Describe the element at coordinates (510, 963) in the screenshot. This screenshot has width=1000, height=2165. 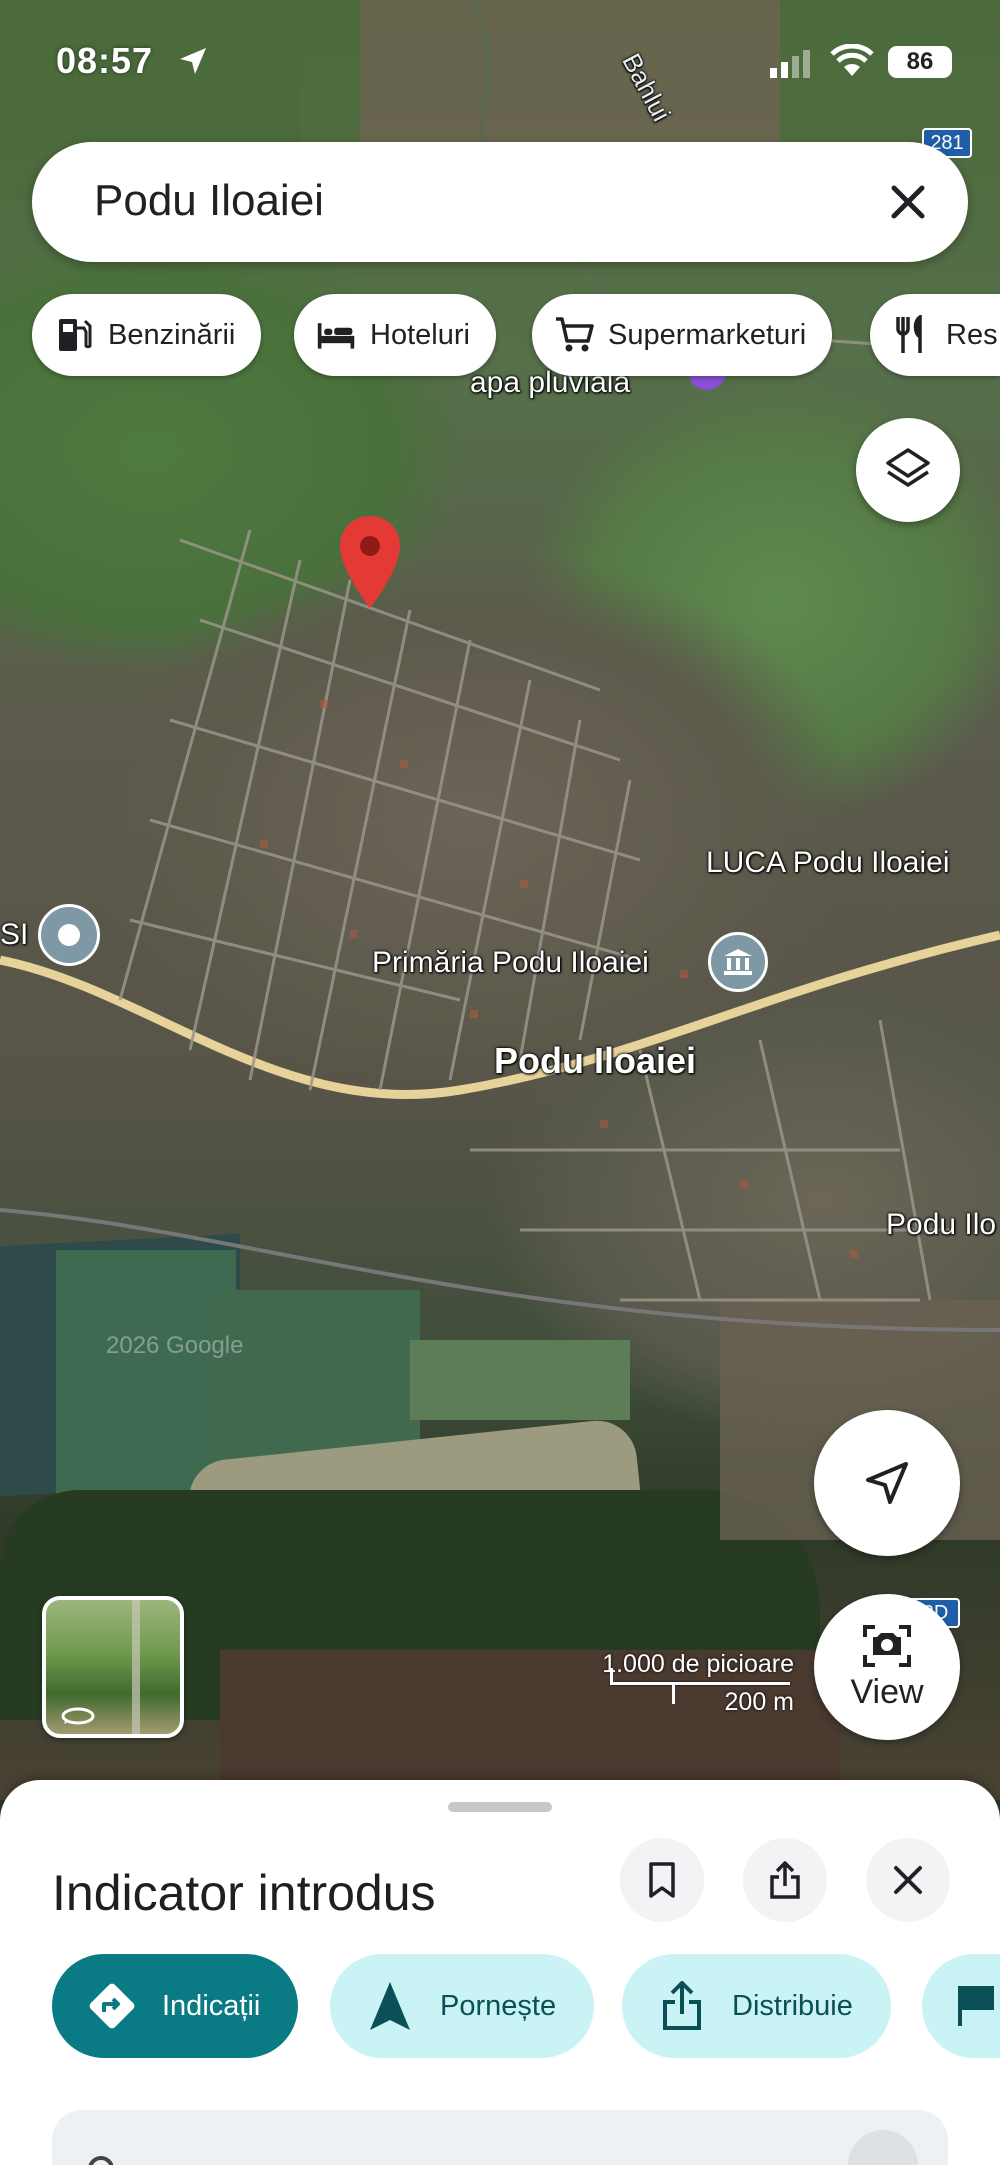
I see `poi-label-primaria: Primăria Podu Iloaiei` at that location.